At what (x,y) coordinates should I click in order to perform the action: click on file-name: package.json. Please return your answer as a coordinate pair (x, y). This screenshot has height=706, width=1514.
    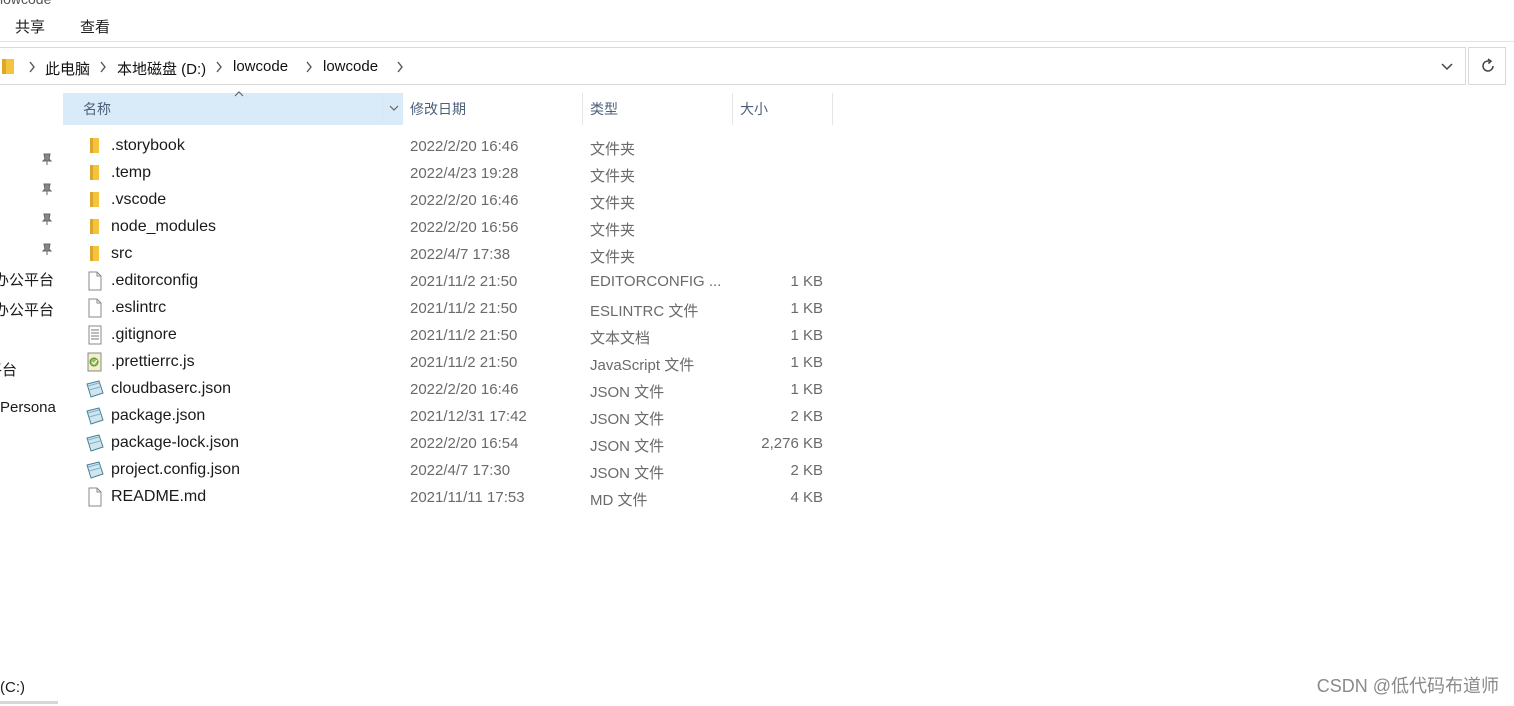
    Looking at the image, I should click on (158, 416).